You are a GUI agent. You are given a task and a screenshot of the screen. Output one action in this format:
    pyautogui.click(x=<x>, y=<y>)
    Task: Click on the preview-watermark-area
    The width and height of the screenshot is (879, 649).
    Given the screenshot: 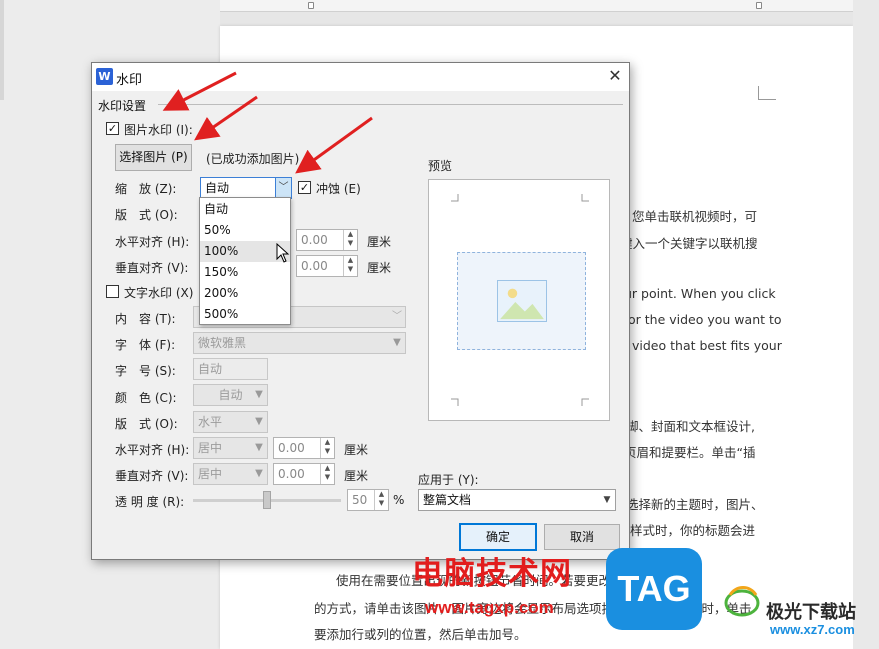 What is the action you would take?
    pyautogui.click(x=521, y=301)
    